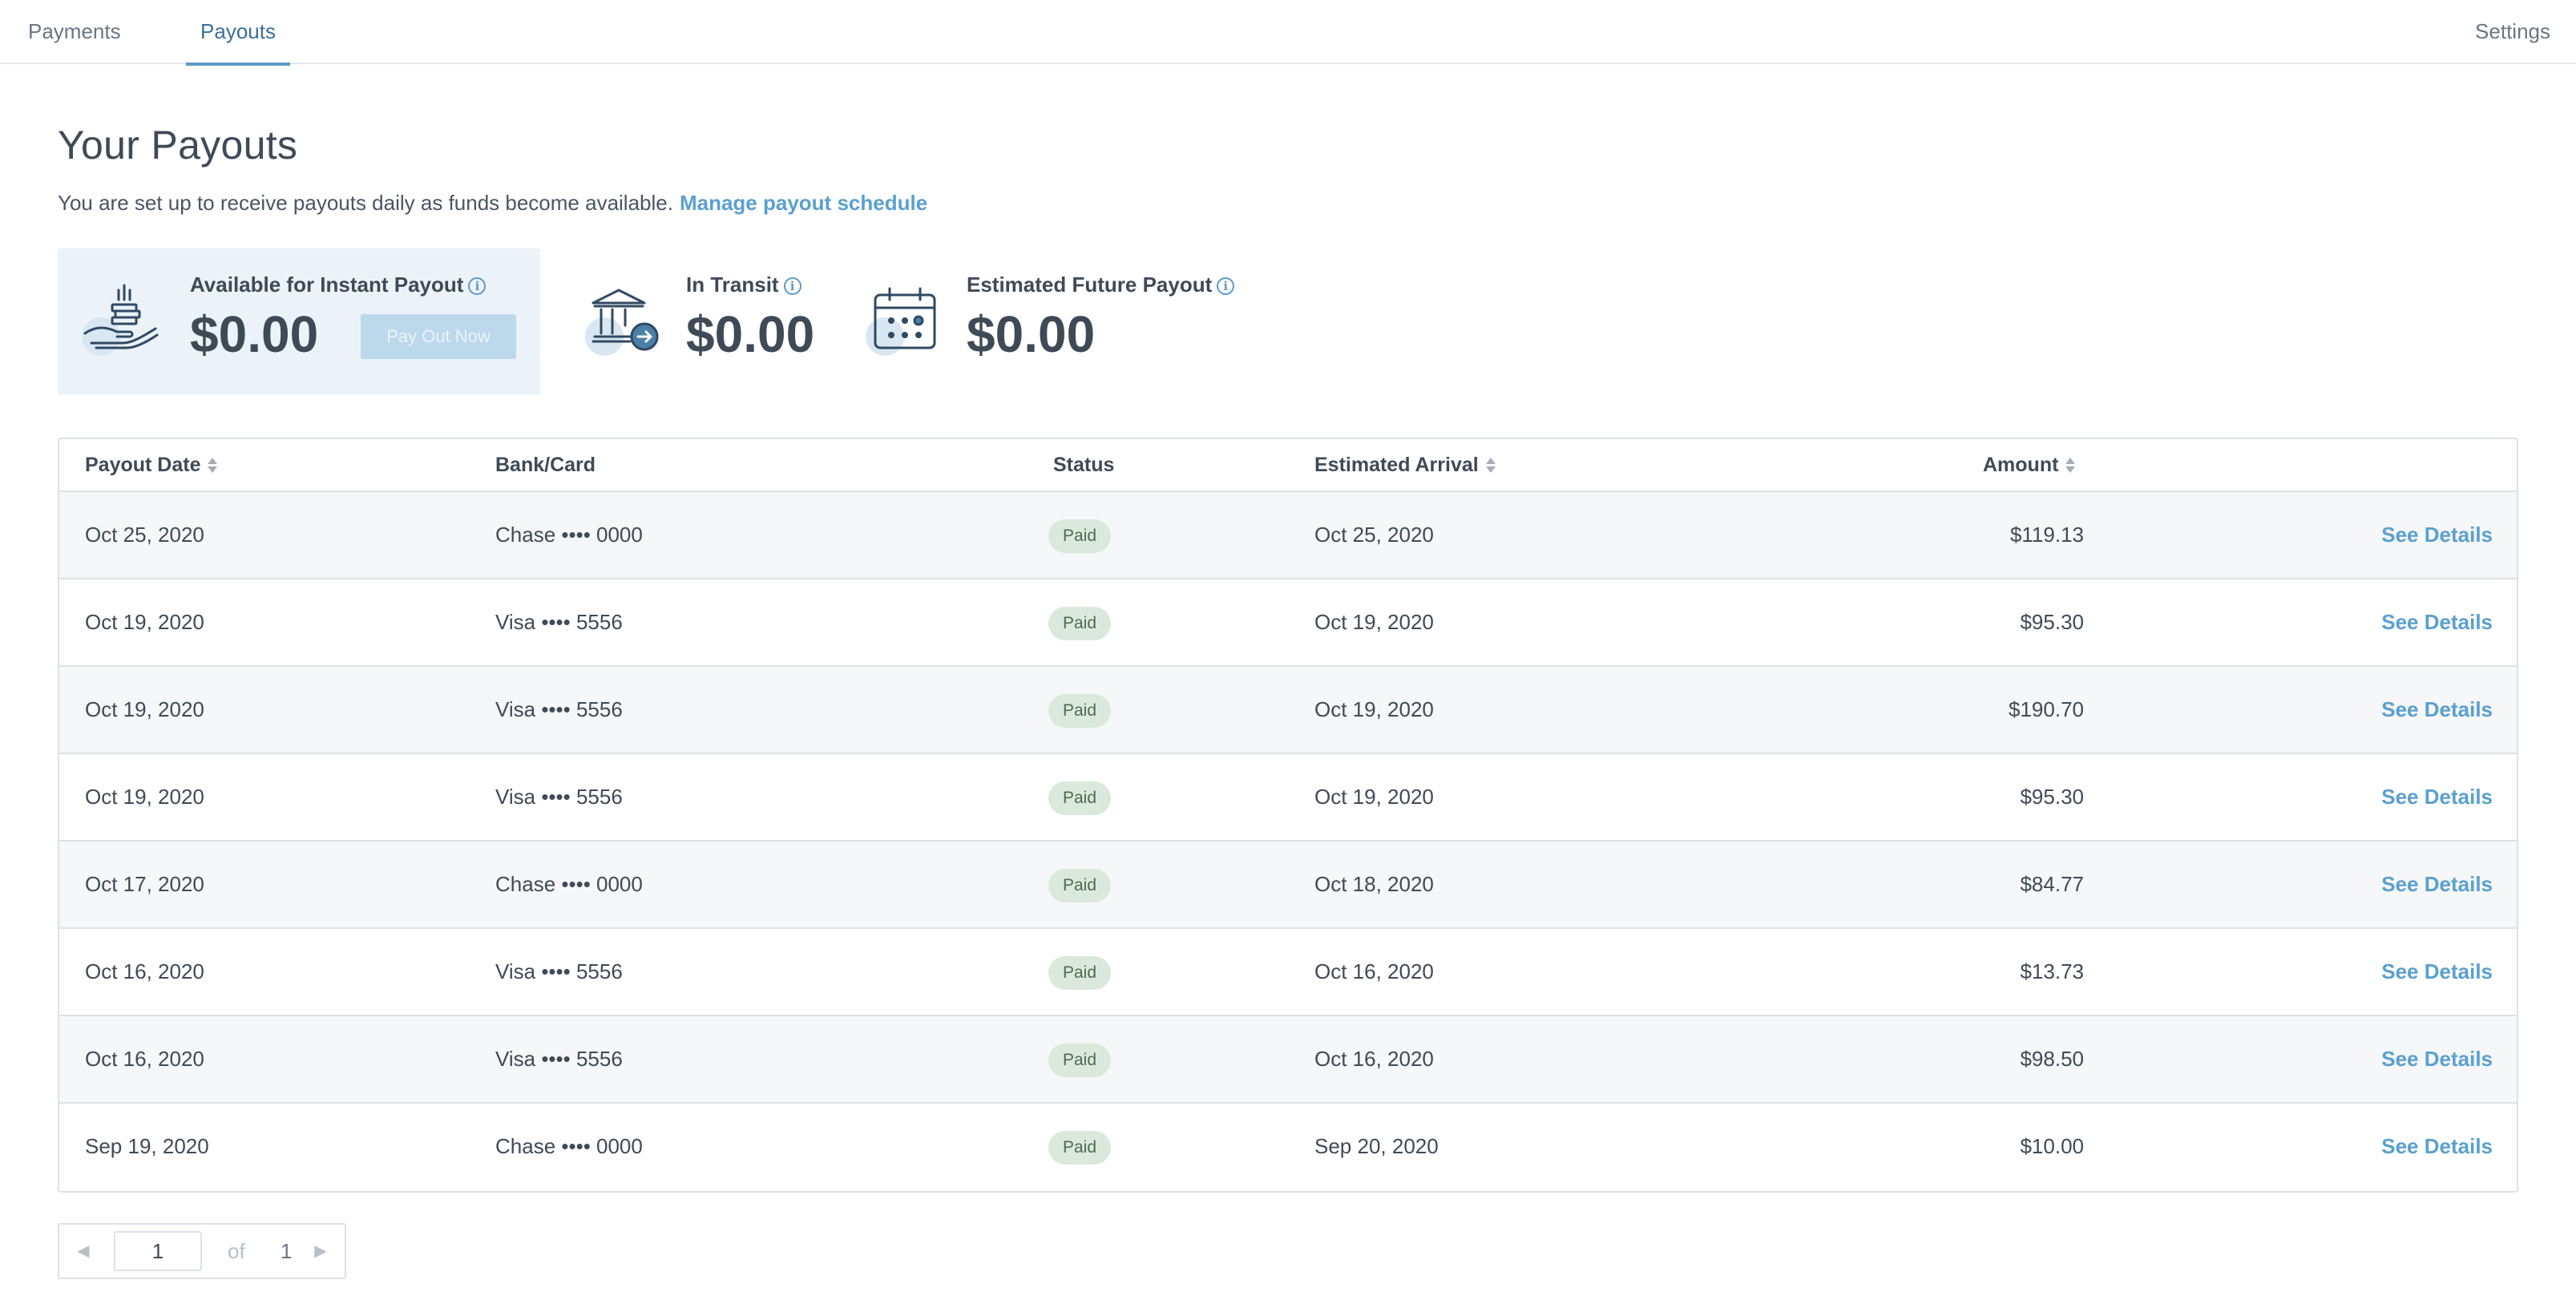 Image resolution: width=2576 pixels, height=1292 pixels. What do you see at coordinates (804, 203) in the screenshot?
I see `manage-schedule-link: Manage payout schedule` at bounding box center [804, 203].